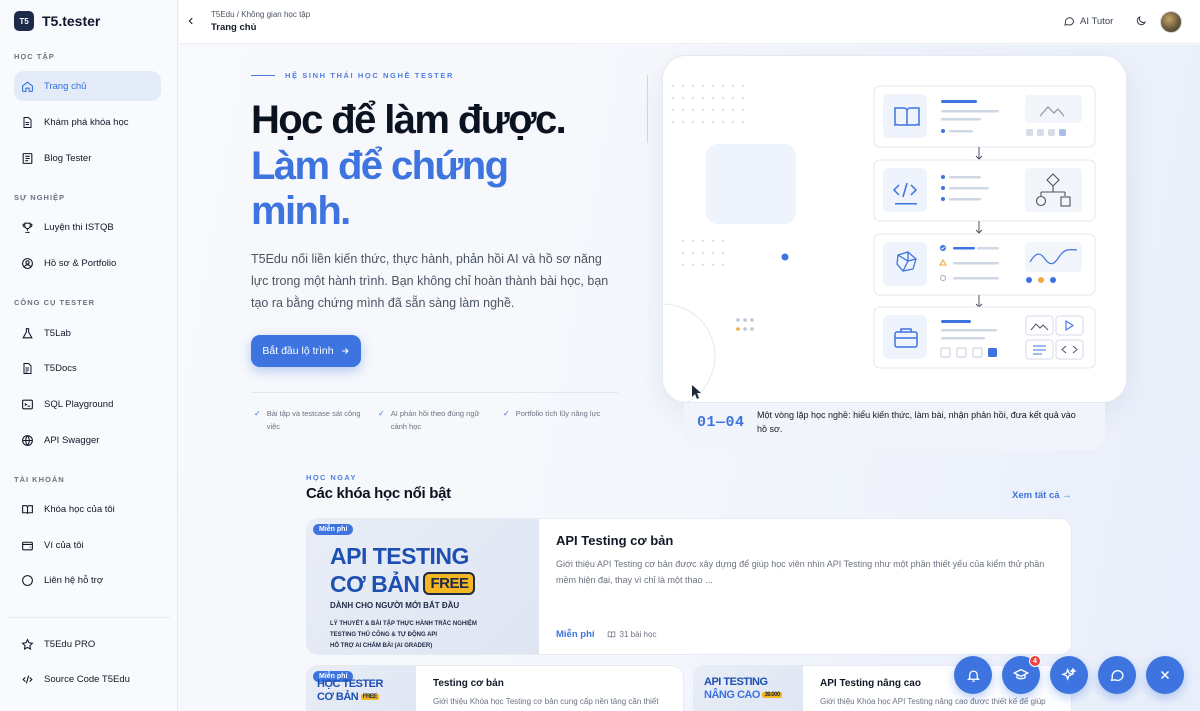 The image size is (1200, 711). Describe the element at coordinates (87, 545) in the screenshot. I see `sidebar-item-wallet: Ví của tôi` at that location.